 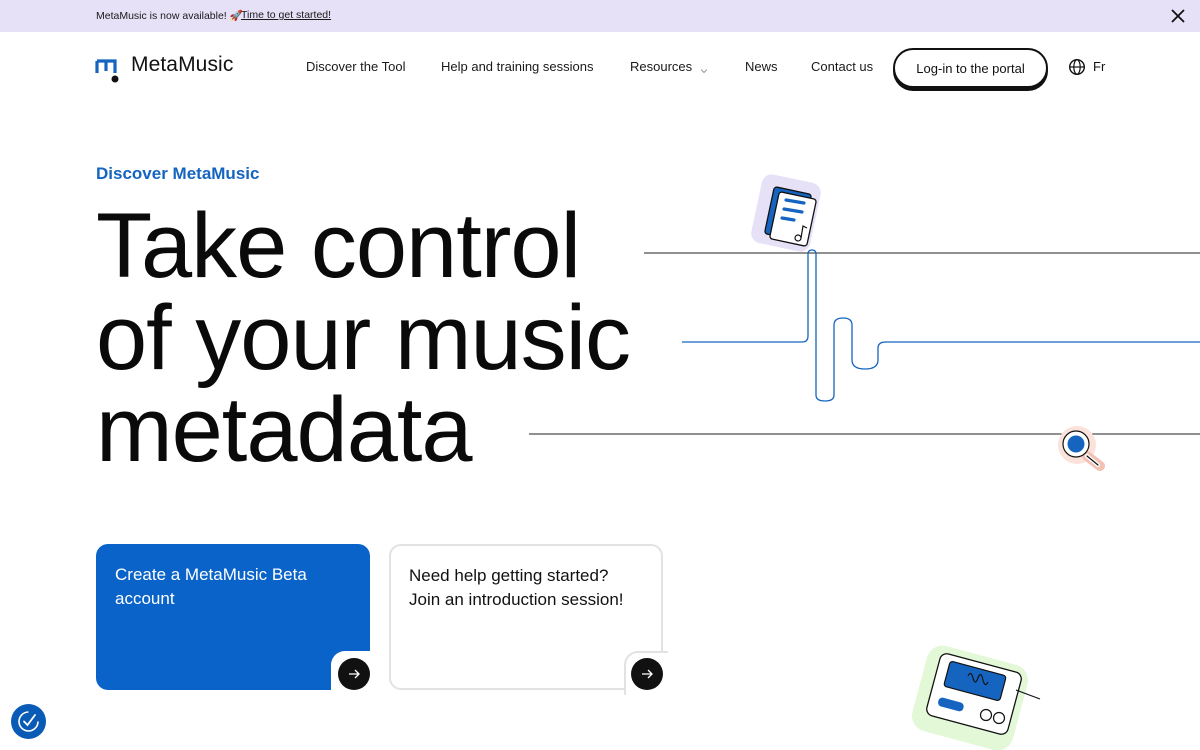 I want to click on close-icon, so click(x=1178, y=16).